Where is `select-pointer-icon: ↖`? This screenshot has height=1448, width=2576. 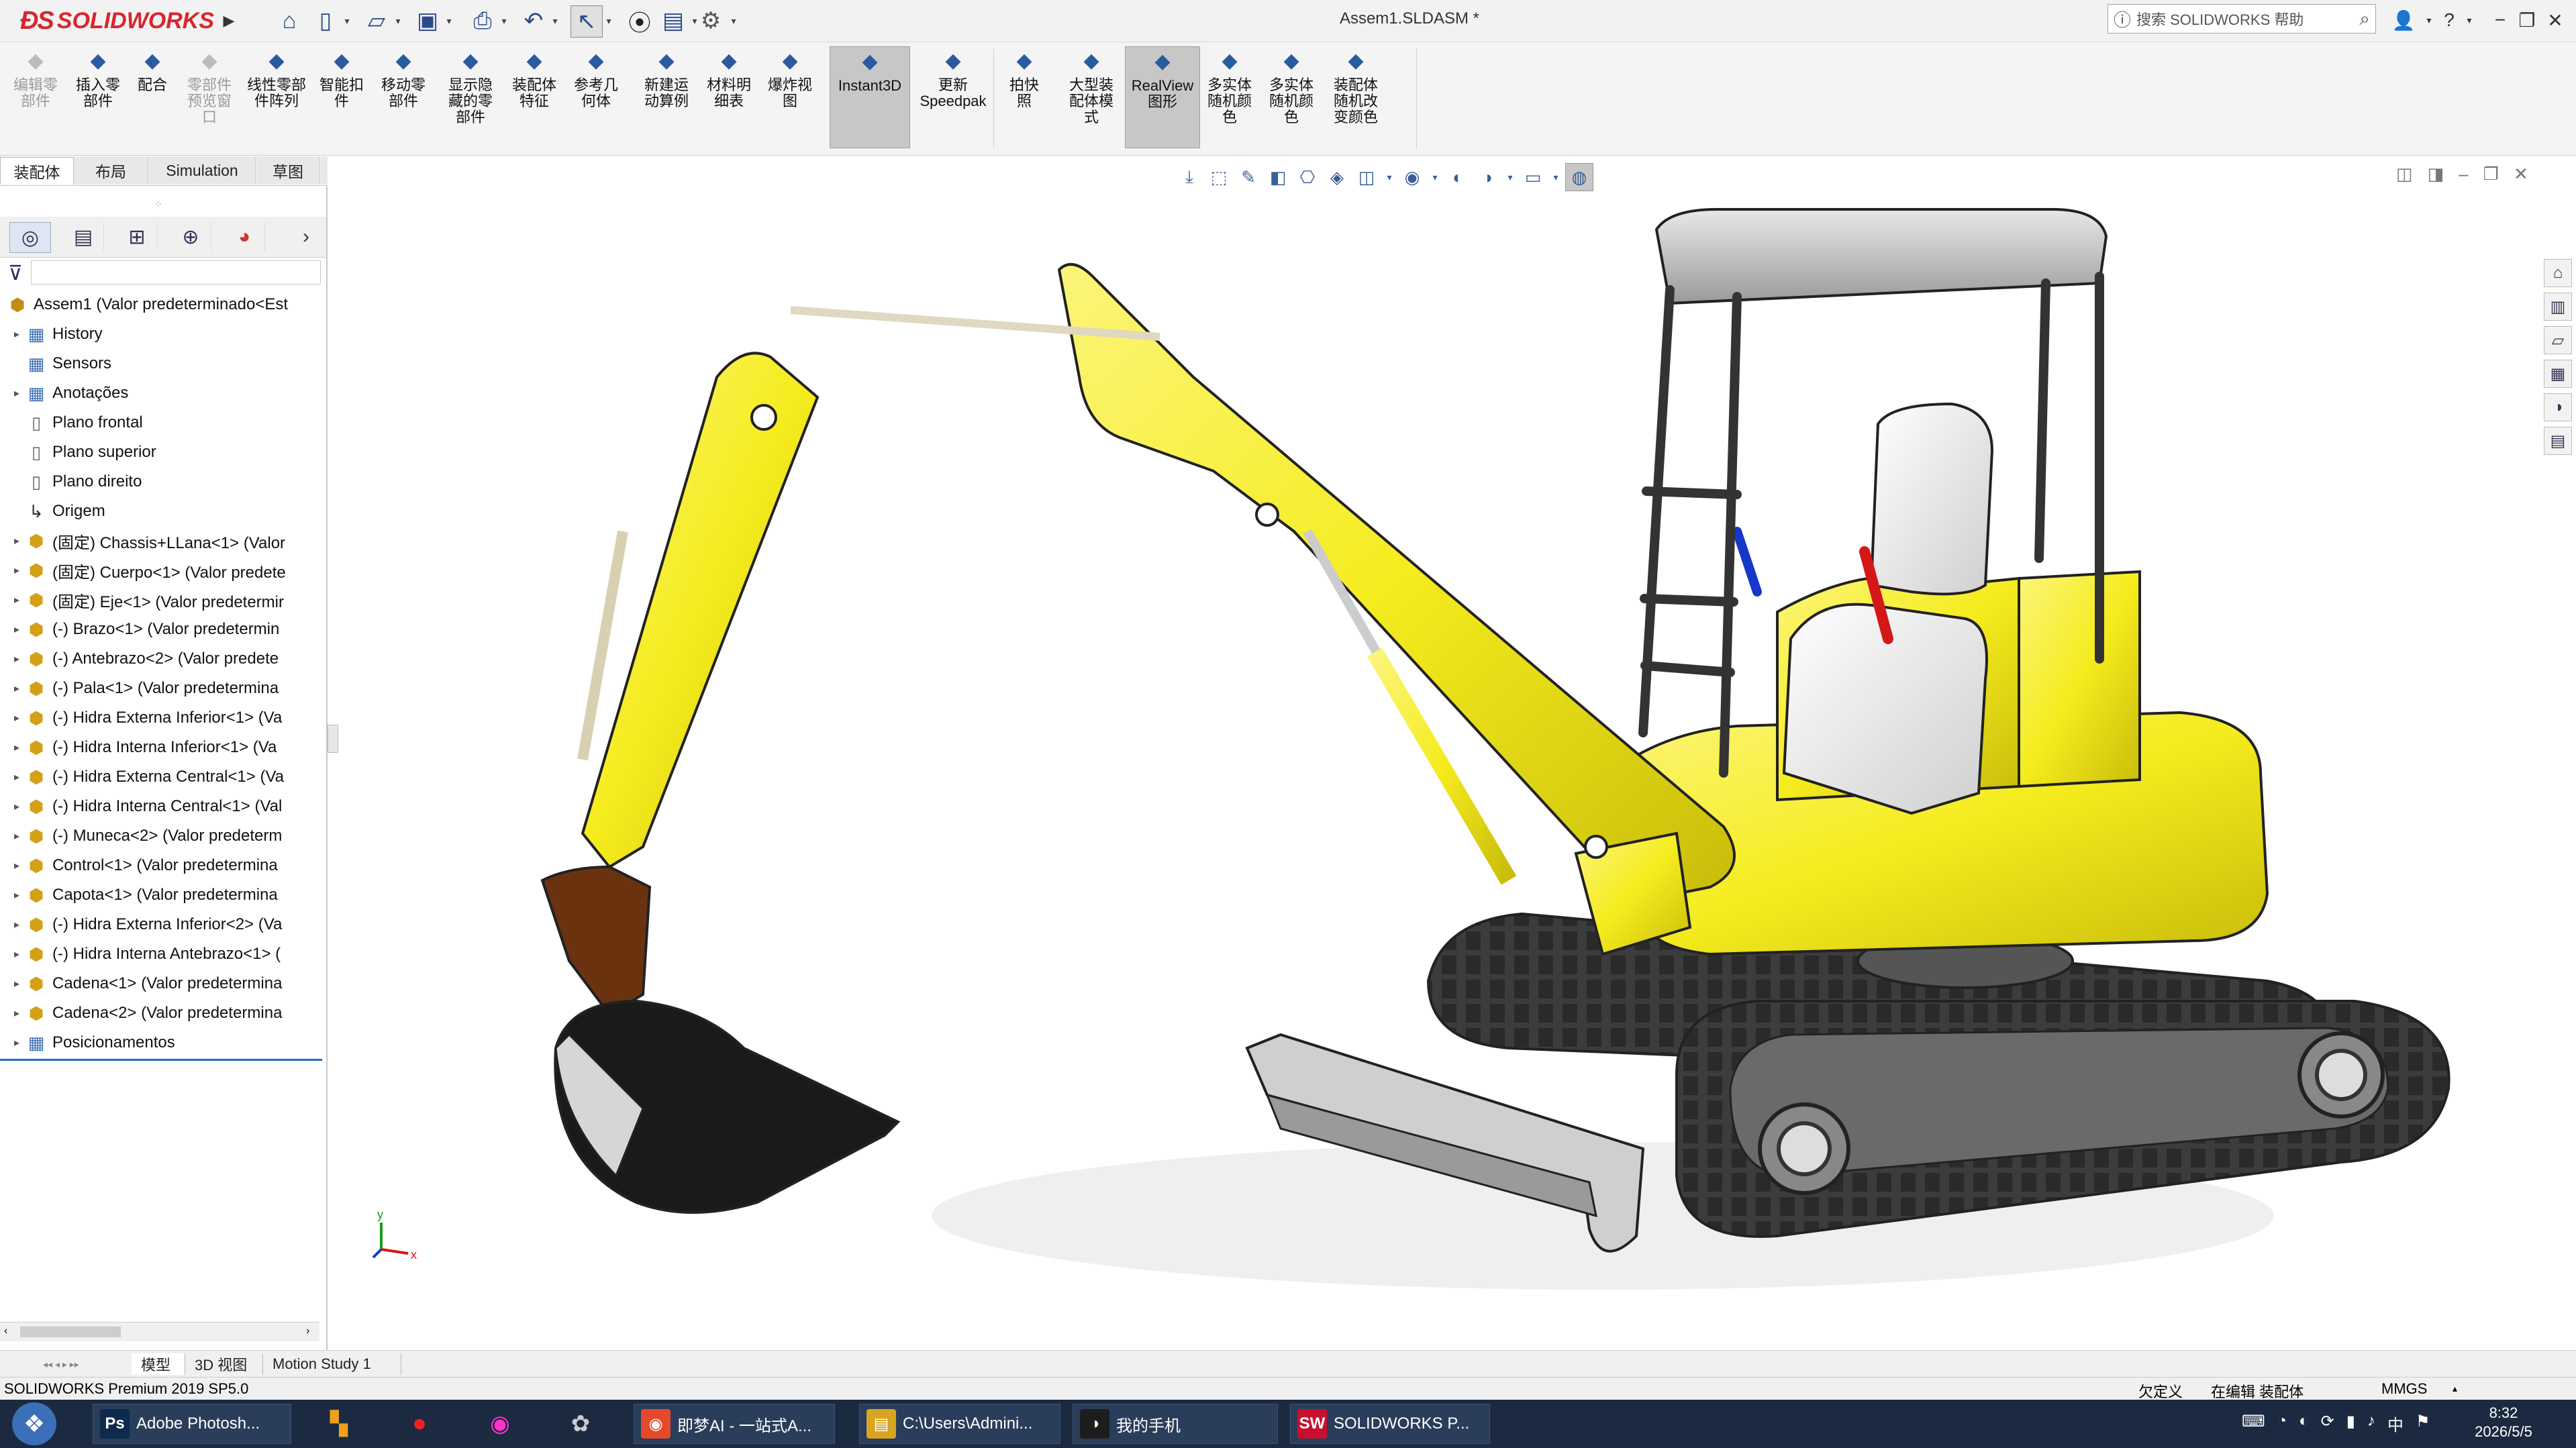
select-pointer-icon: ↖ is located at coordinates (587, 22).